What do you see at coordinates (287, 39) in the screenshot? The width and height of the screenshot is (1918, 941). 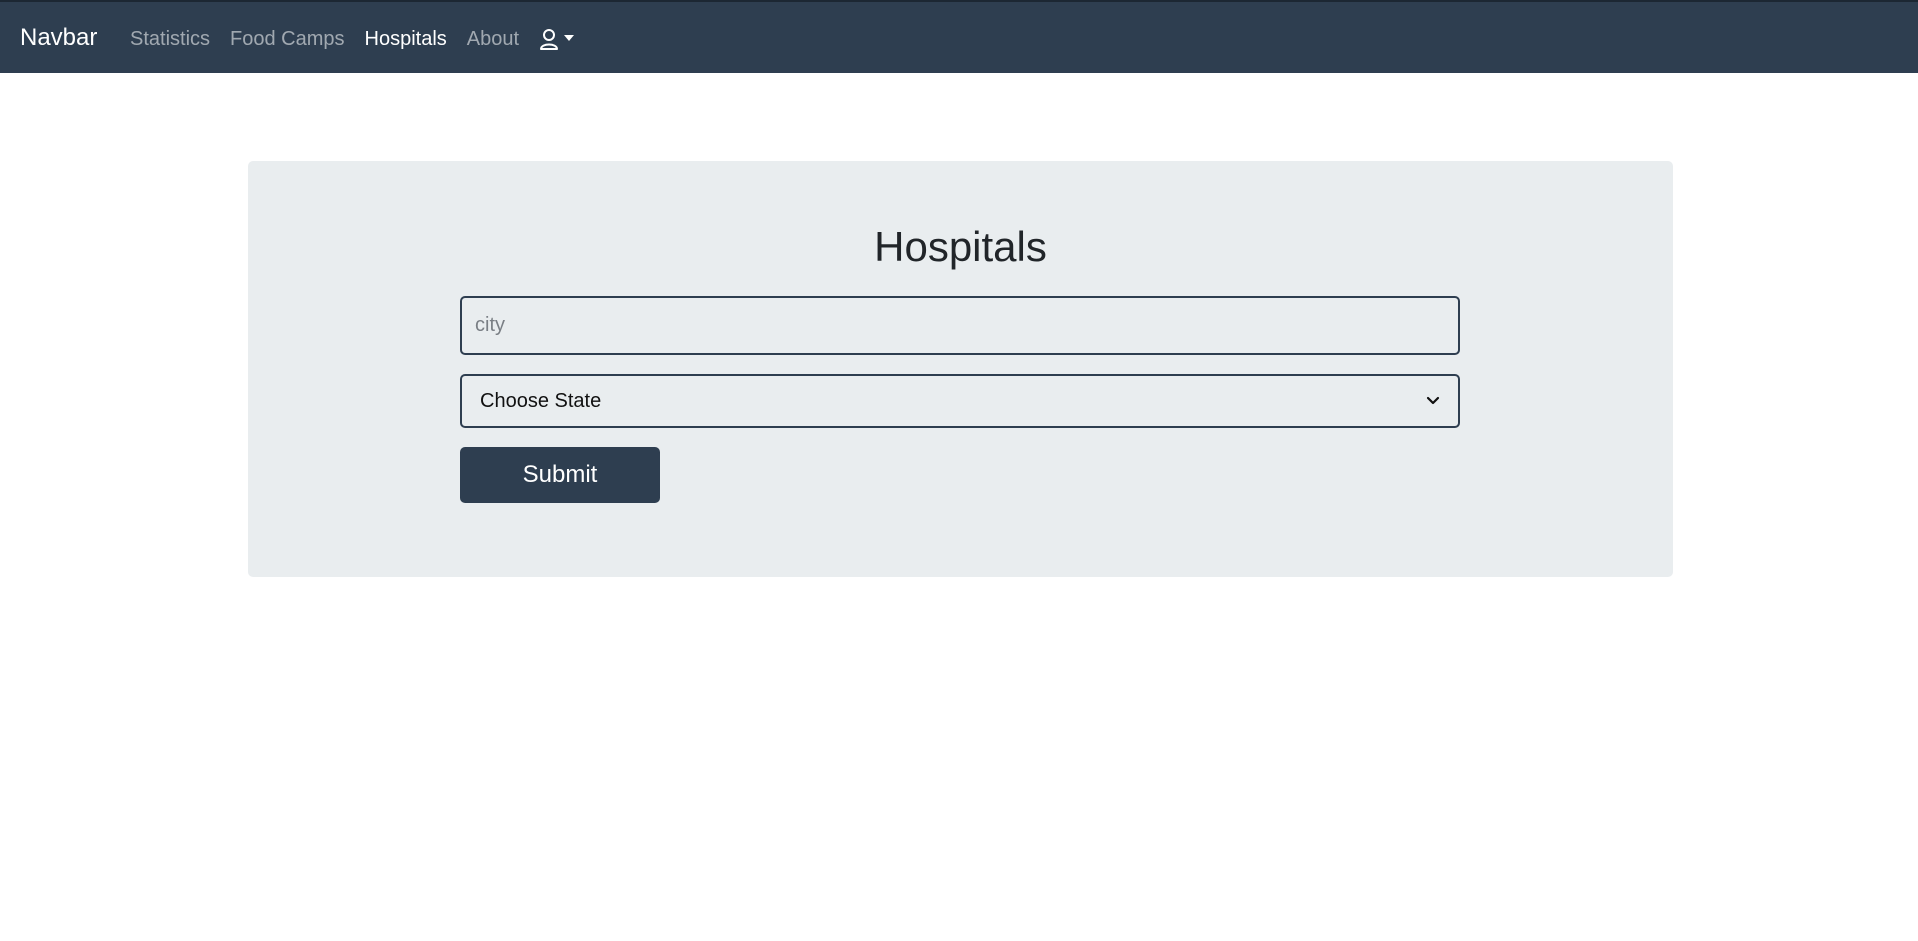 I see `nav-link-food-camps: Food Camps` at bounding box center [287, 39].